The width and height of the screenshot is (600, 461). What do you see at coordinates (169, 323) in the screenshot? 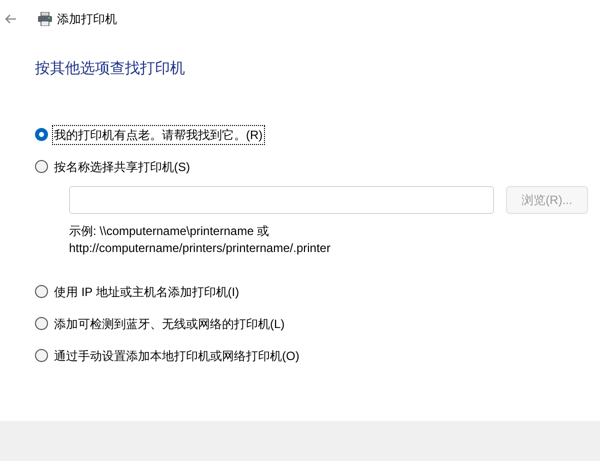
I see `option-label: 添加可检测到蓝牙、无线或网络的打印机(L)` at bounding box center [169, 323].